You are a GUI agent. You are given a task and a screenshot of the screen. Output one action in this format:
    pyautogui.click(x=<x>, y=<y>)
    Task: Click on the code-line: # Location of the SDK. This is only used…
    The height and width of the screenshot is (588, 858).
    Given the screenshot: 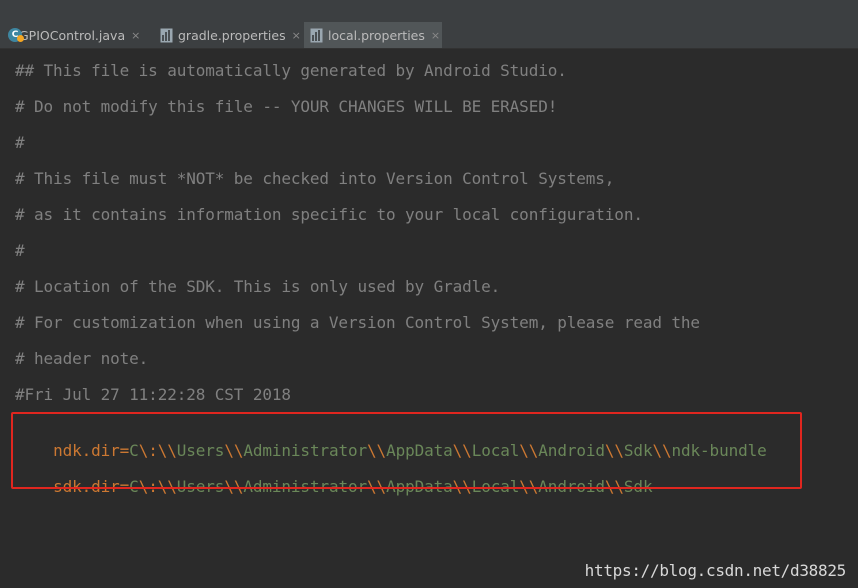 What is the action you would take?
    pyautogui.click(x=258, y=286)
    